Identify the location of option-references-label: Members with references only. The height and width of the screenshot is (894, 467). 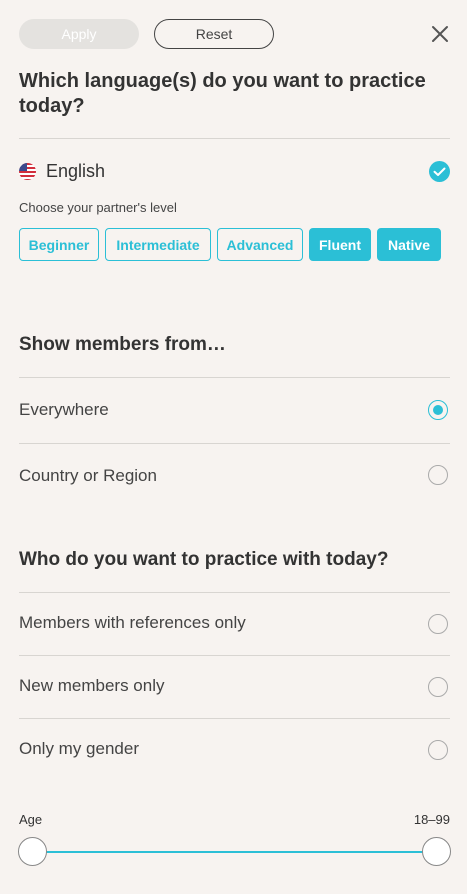
(132, 622).